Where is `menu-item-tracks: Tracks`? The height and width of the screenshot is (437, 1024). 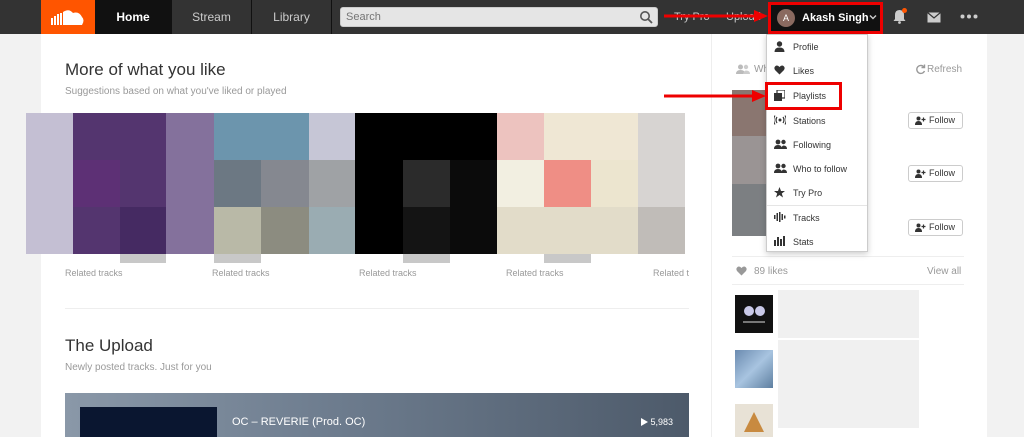 menu-item-tracks: Tracks is located at coordinates (817, 218).